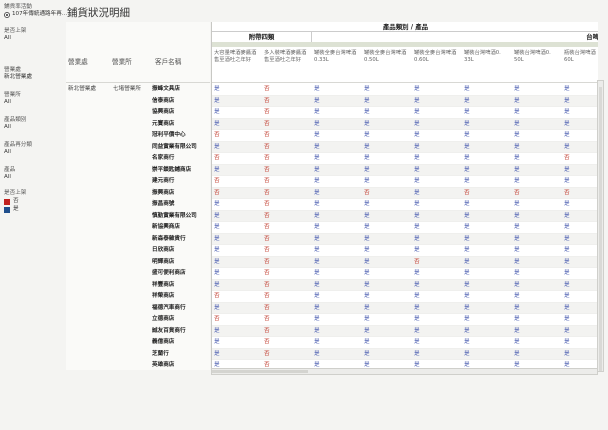  What do you see at coordinates (168, 62) in the screenshot?
I see `customer-column-header: 客戶名稱` at bounding box center [168, 62].